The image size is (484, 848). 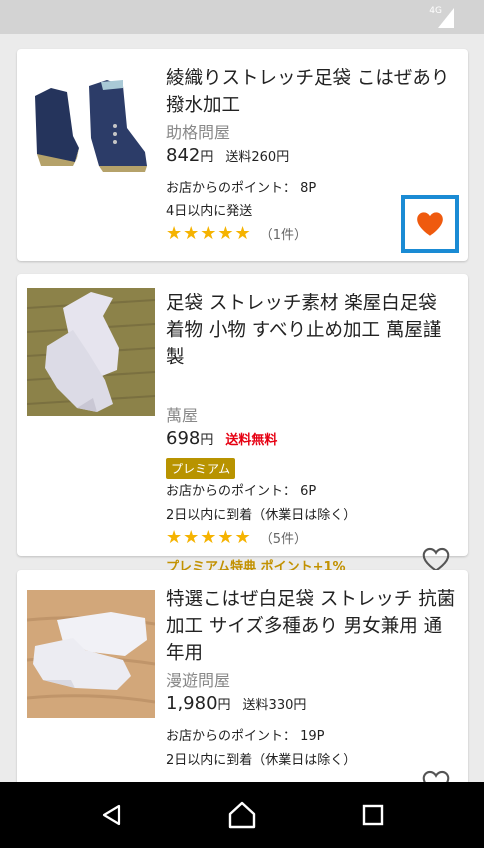 I want to click on price-line: 1,980円 送料330円, so click(x=236, y=703).